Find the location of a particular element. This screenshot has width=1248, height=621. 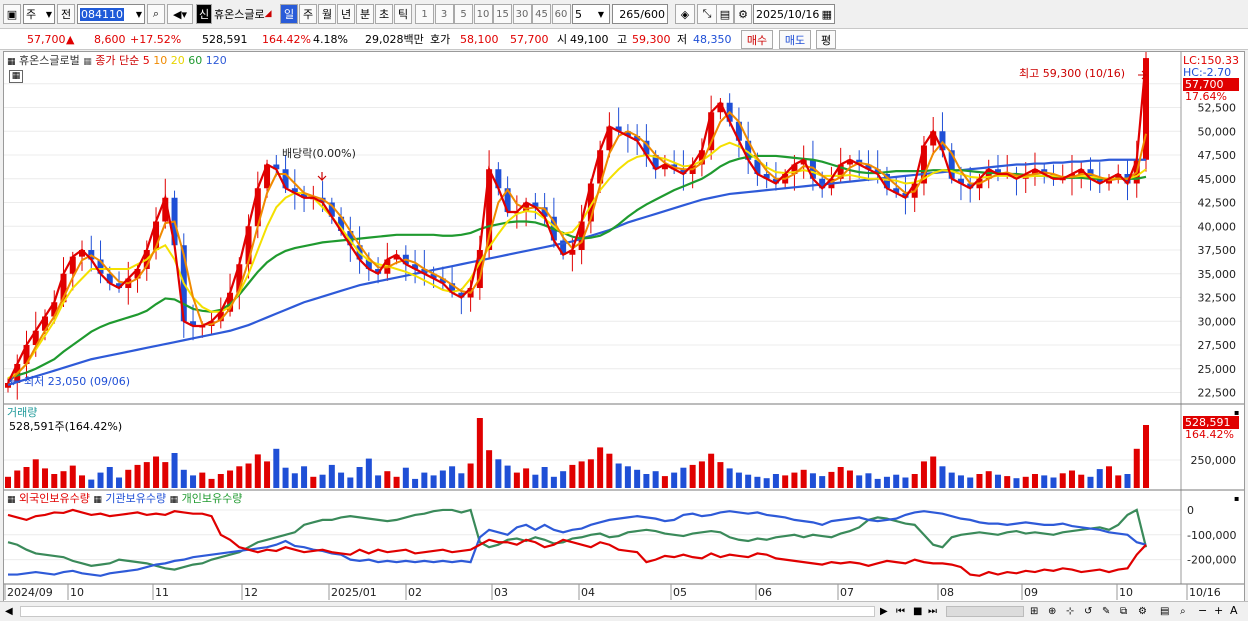

crosshair-icon: ⊕ is located at coordinates (1052, 611).